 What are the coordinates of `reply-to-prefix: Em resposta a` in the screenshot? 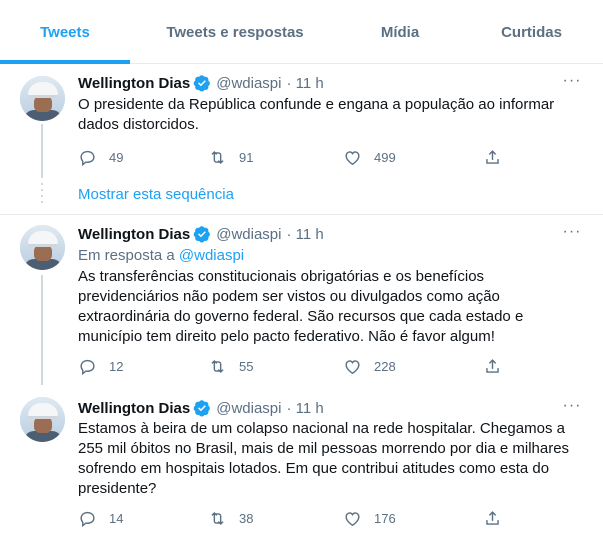 It's located at (126, 255).